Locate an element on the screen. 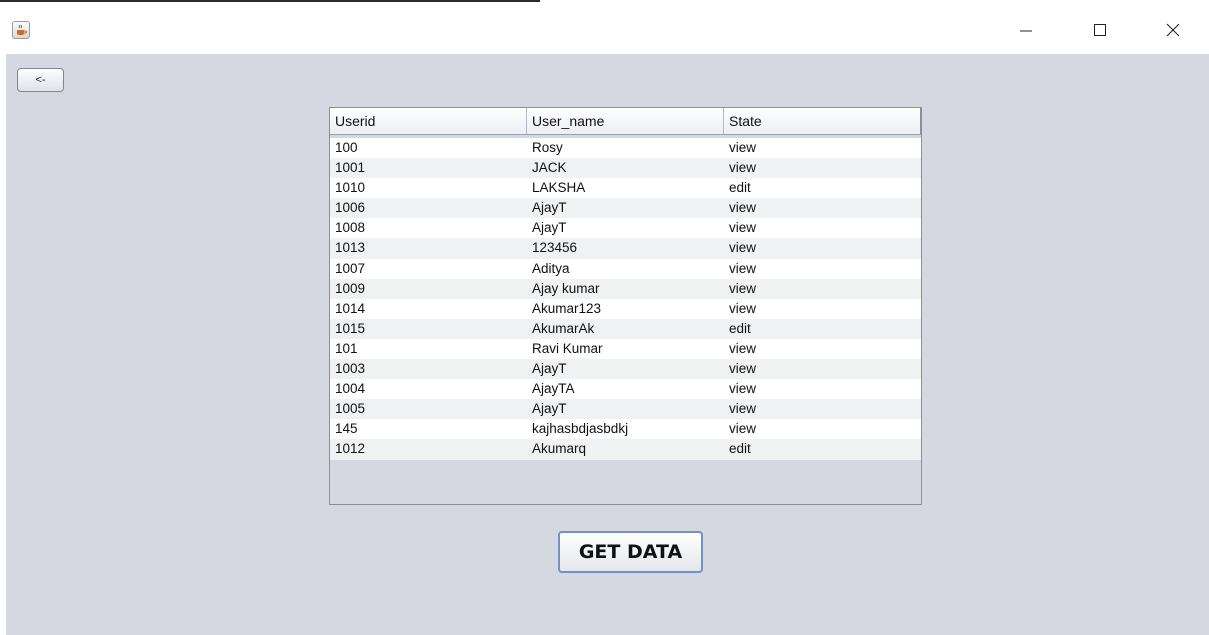 The width and height of the screenshot is (1209, 635). cell-userid: 1009 is located at coordinates (428, 289).